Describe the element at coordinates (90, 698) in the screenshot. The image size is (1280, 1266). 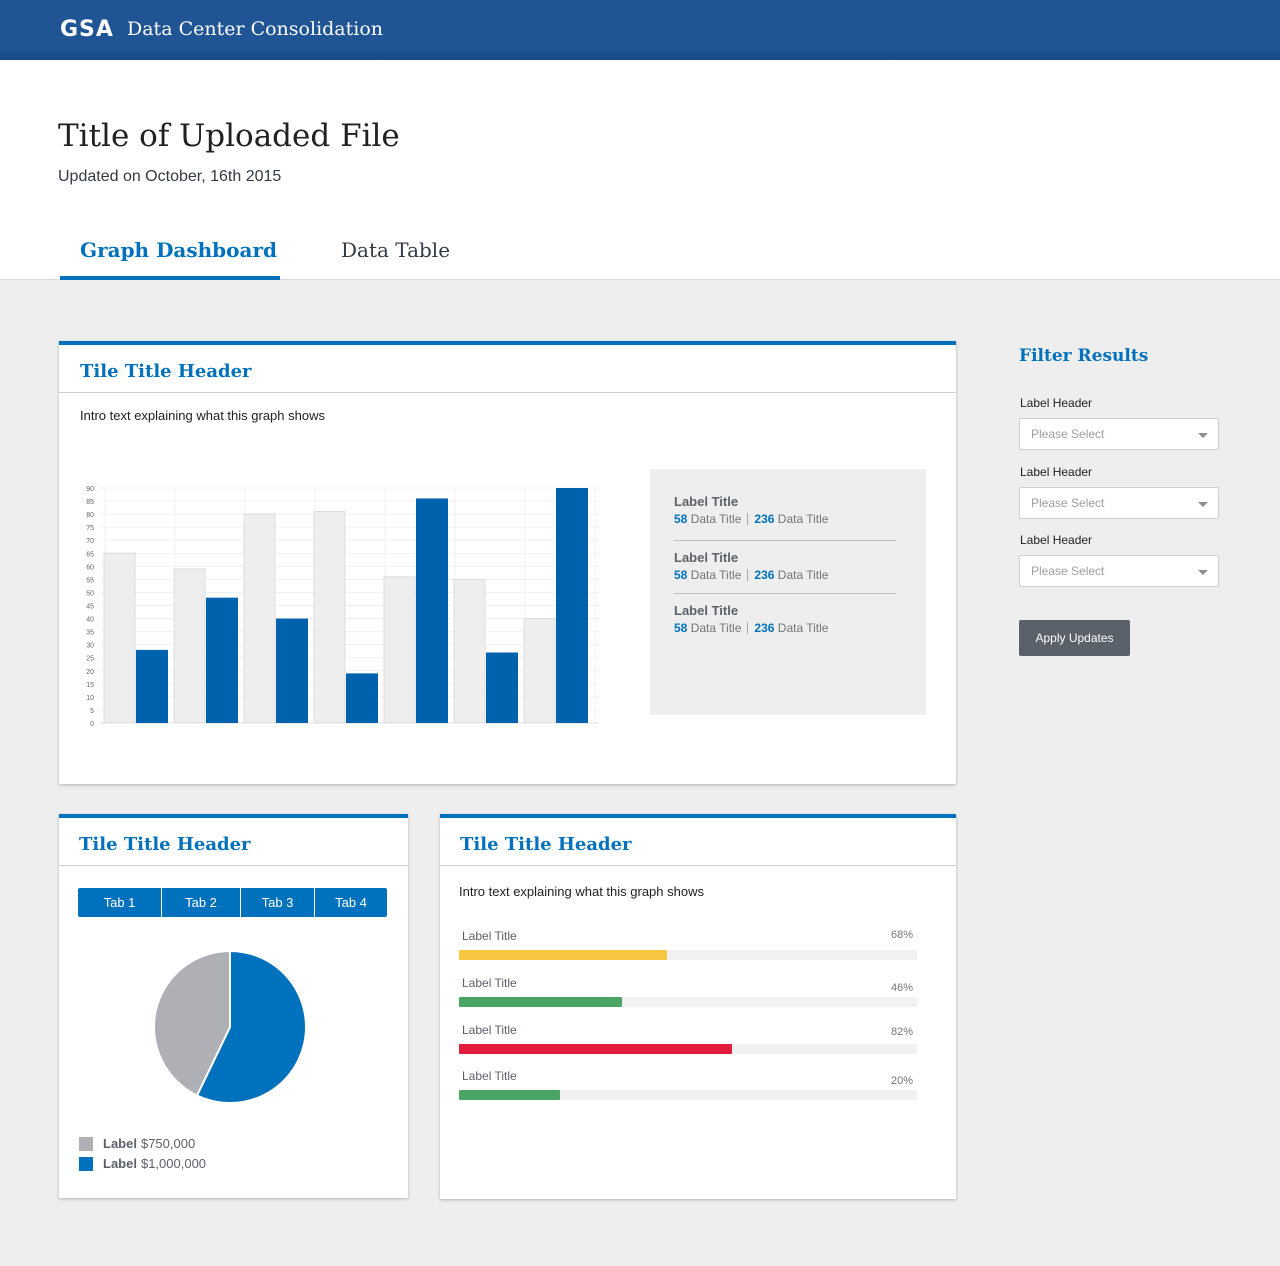
I see `y-tick-label: 10` at that location.